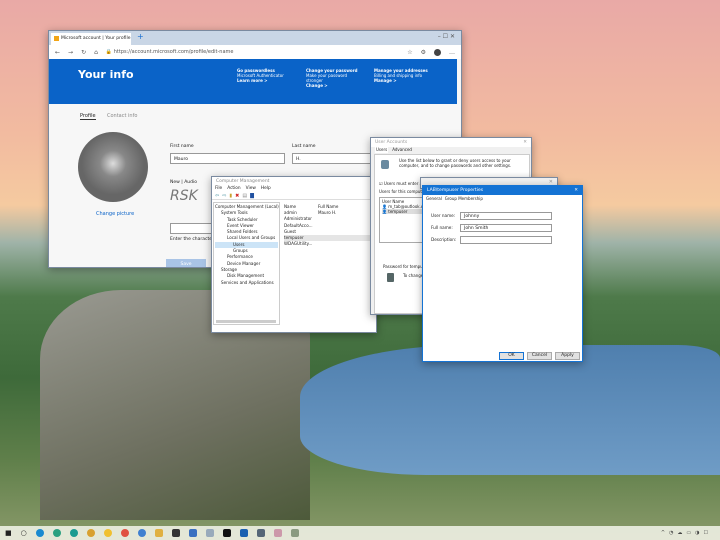 The height and width of the screenshot is (540, 720). Describe the element at coordinates (294, 533) in the screenshot. I see `user-accounts-icon` at that location.